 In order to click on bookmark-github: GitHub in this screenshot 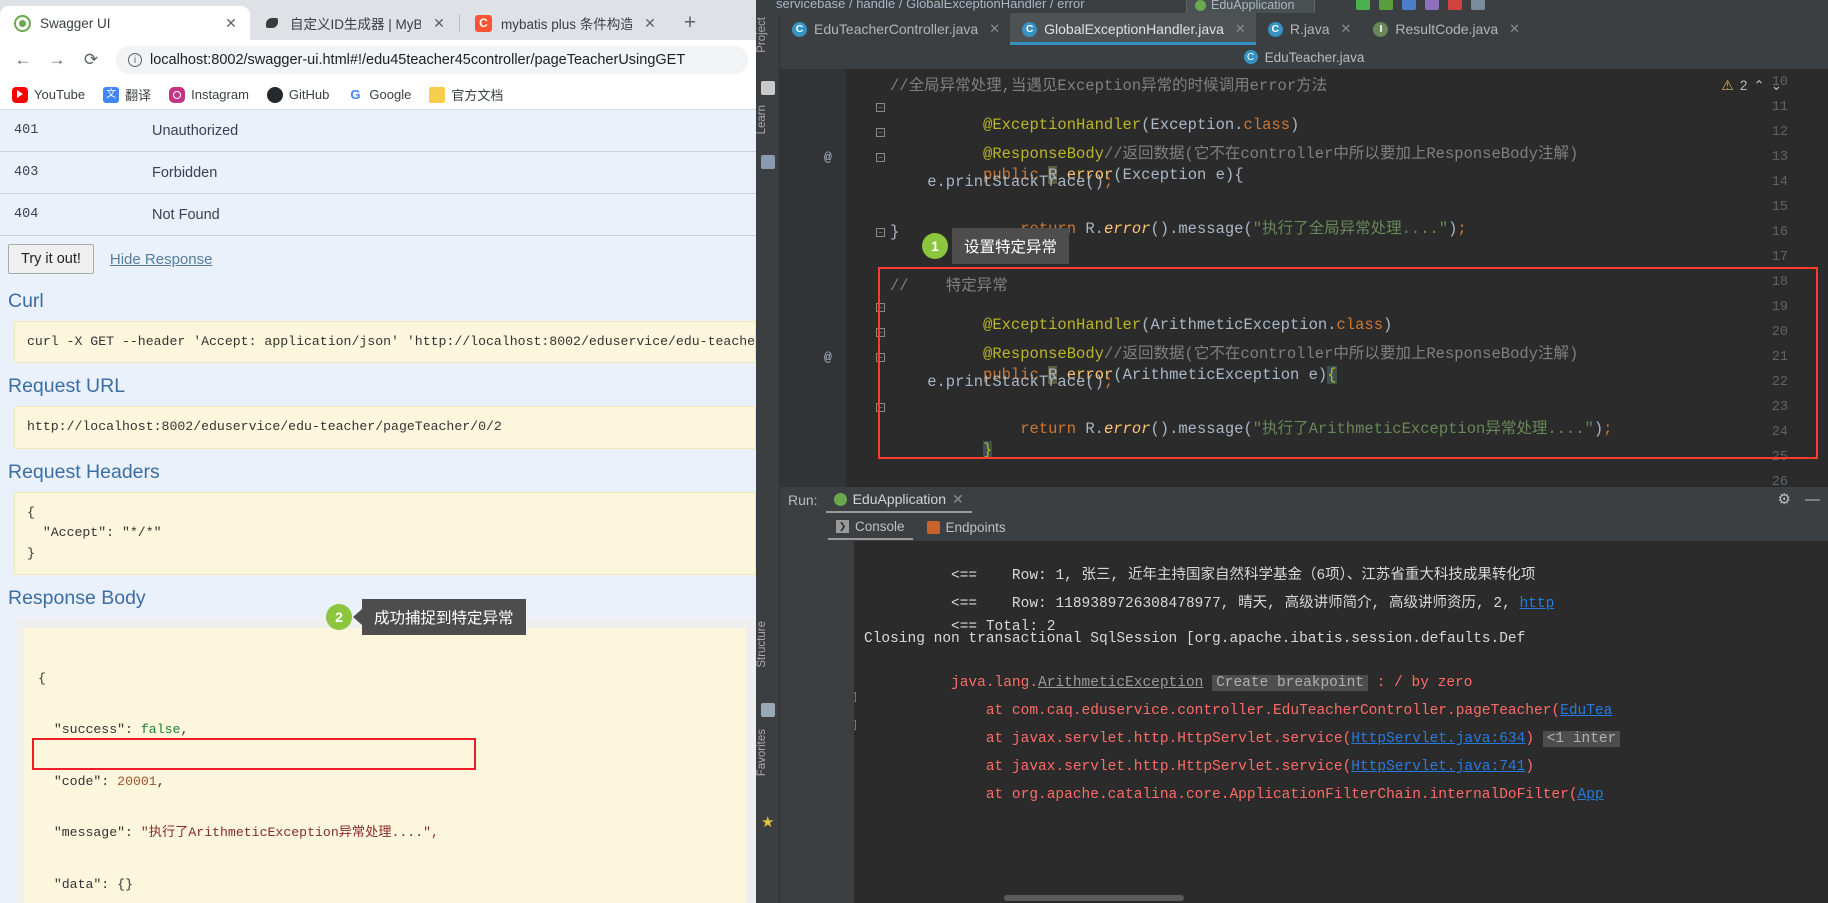, I will do `click(298, 94)`.